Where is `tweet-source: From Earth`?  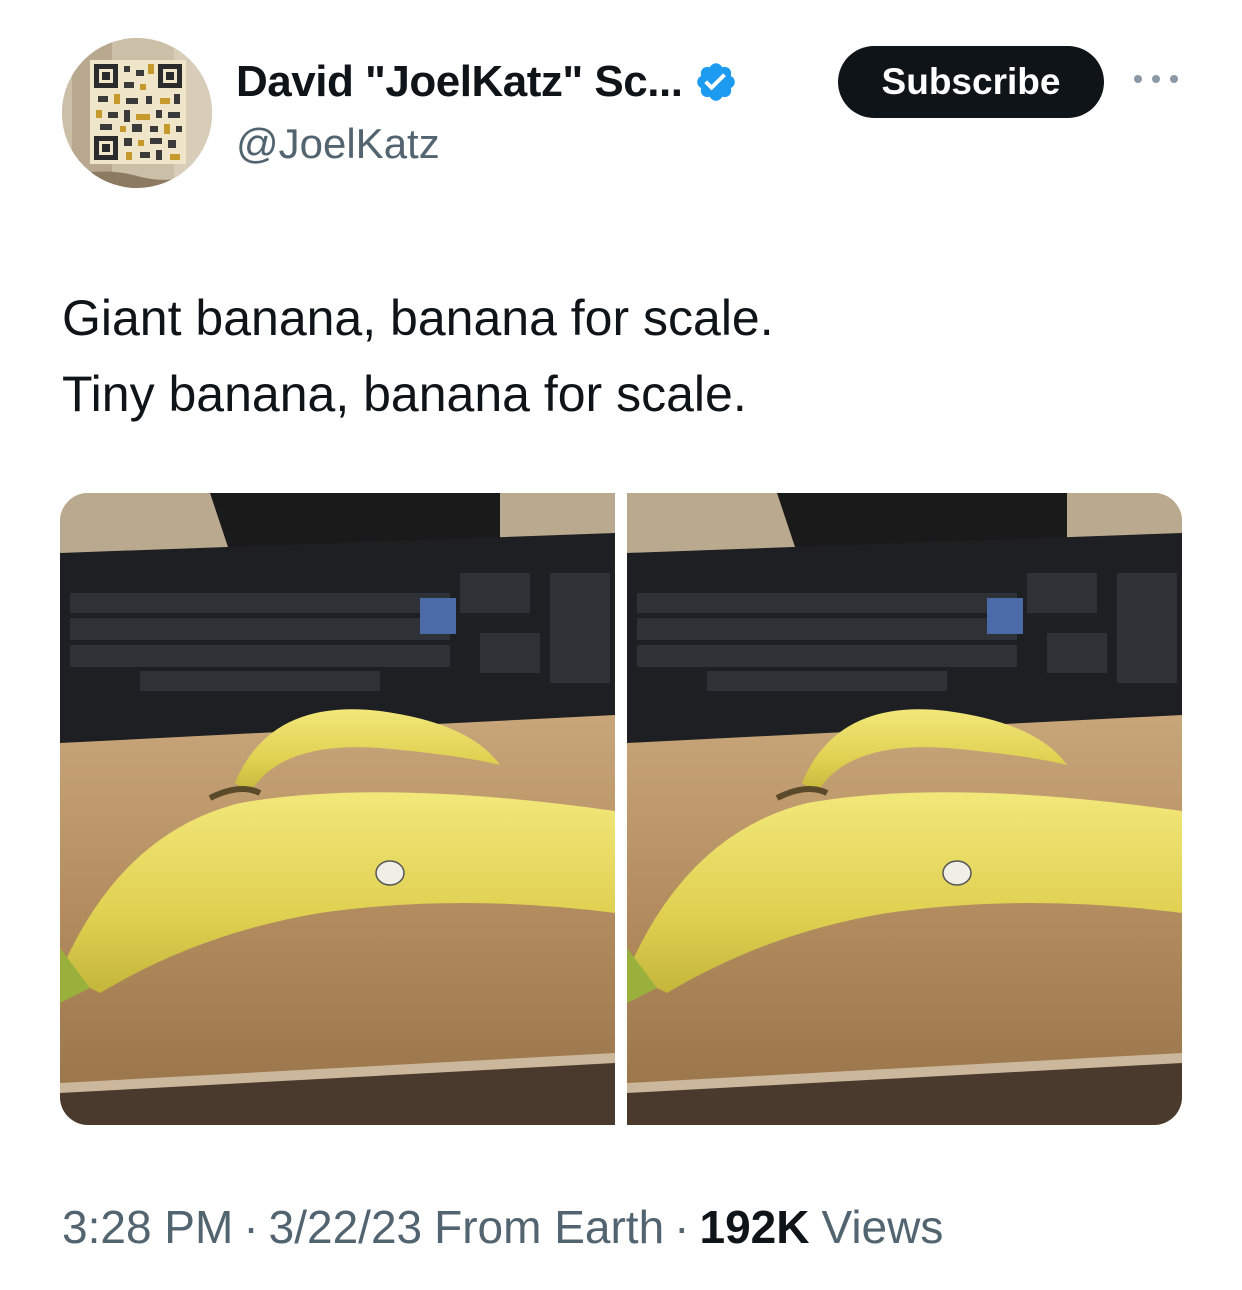 tweet-source: From Earth is located at coordinates (549, 1227).